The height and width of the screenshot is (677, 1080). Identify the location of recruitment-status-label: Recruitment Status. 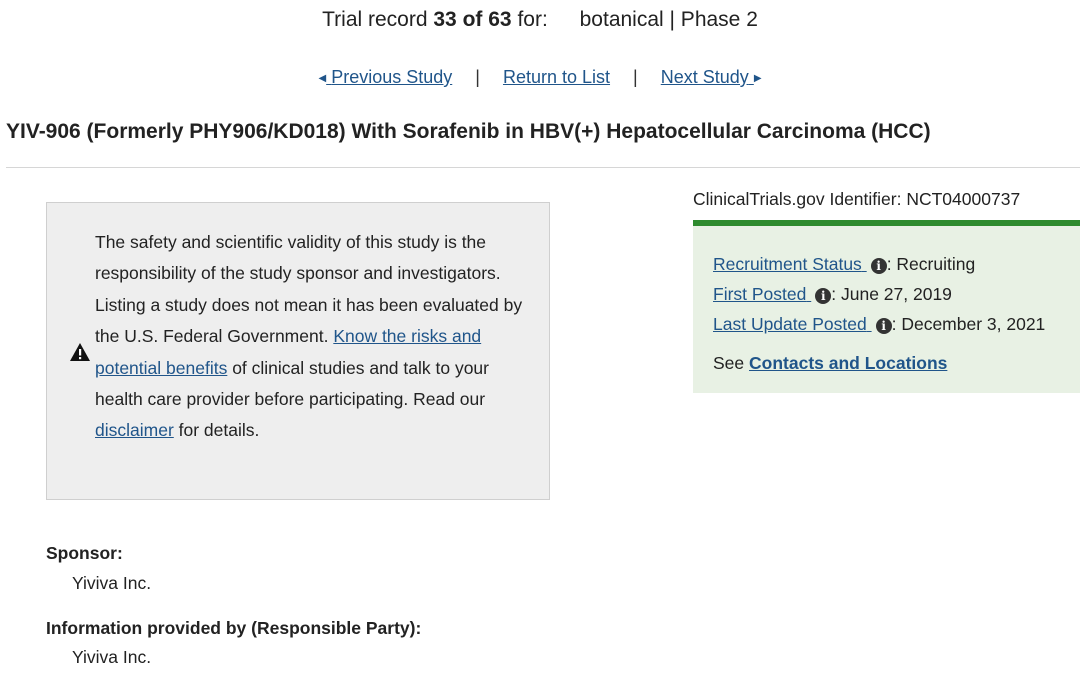
(787, 264).